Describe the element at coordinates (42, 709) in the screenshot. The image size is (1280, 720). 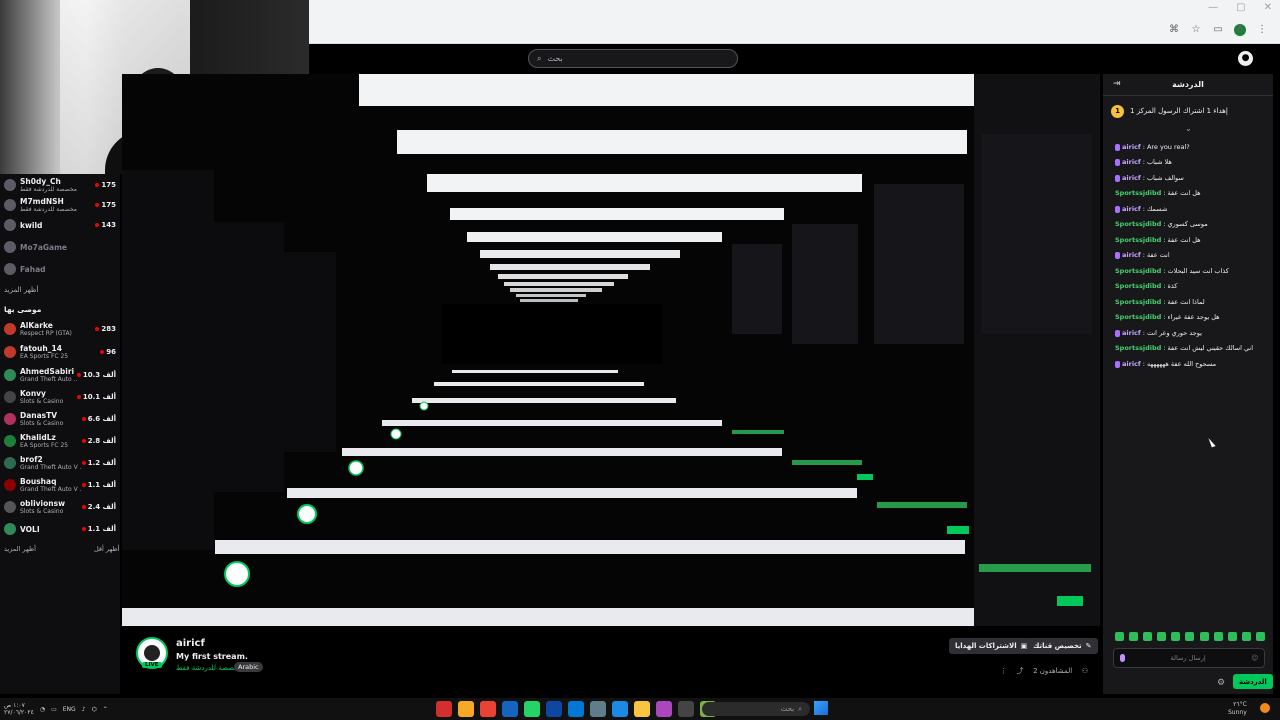
I see `notification-icon: ◔` at that location.